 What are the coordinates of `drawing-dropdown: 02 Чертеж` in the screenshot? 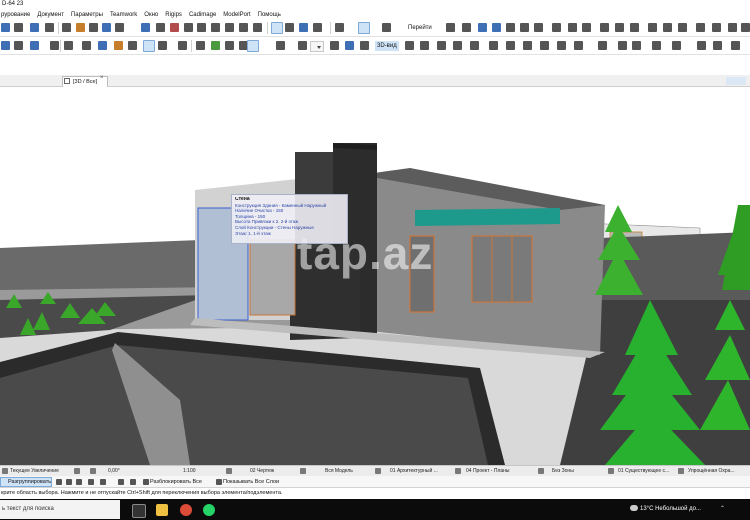 It's located at (262, 471).